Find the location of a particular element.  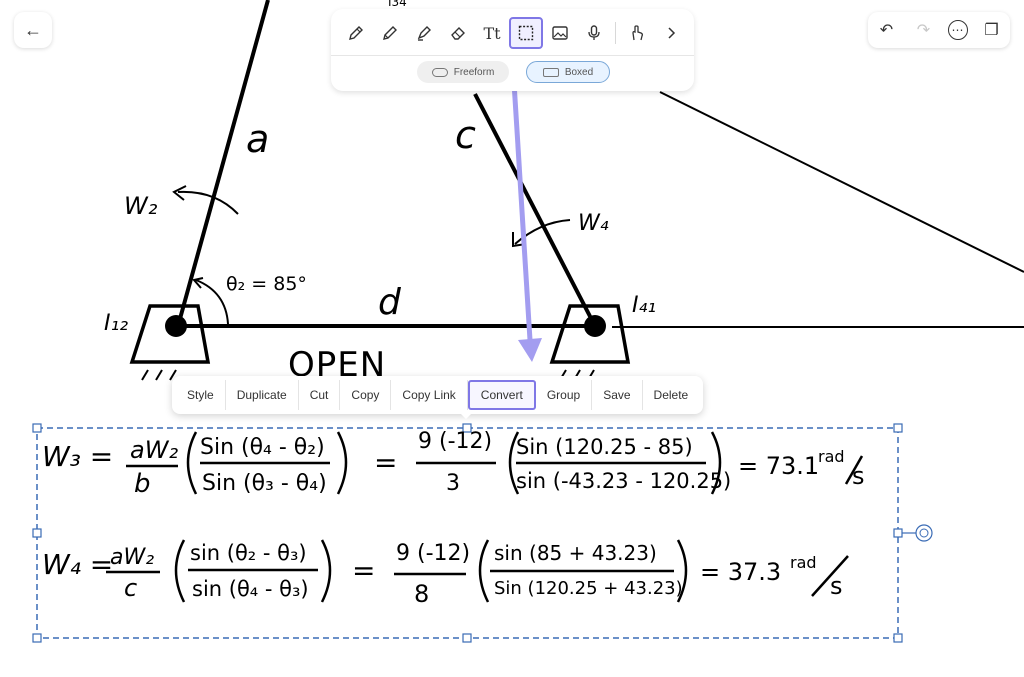

eq2-unit-top: rad is located at coordinates (803, 562).